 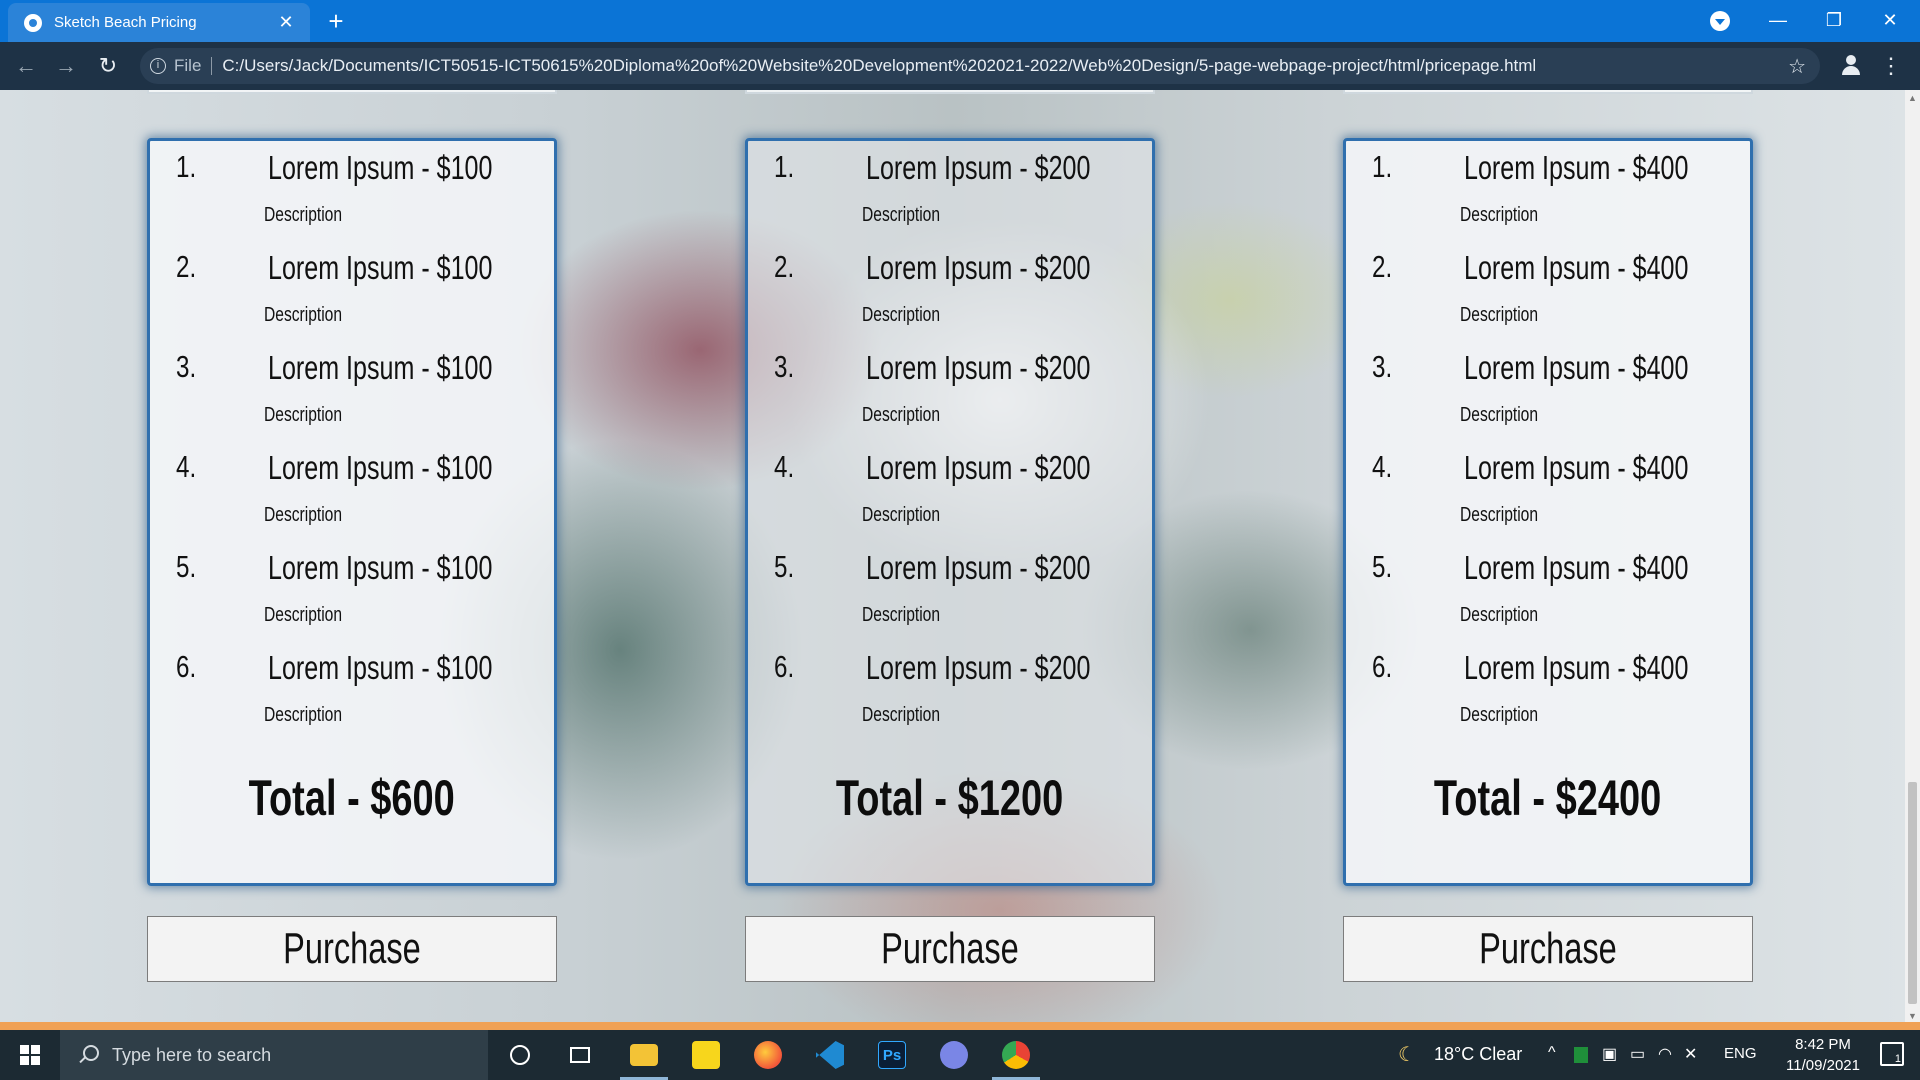 What do you see at coordinates (768, 1055) in the screenshot?
I see `firefox-icon` at bounding box center [768, 1055].